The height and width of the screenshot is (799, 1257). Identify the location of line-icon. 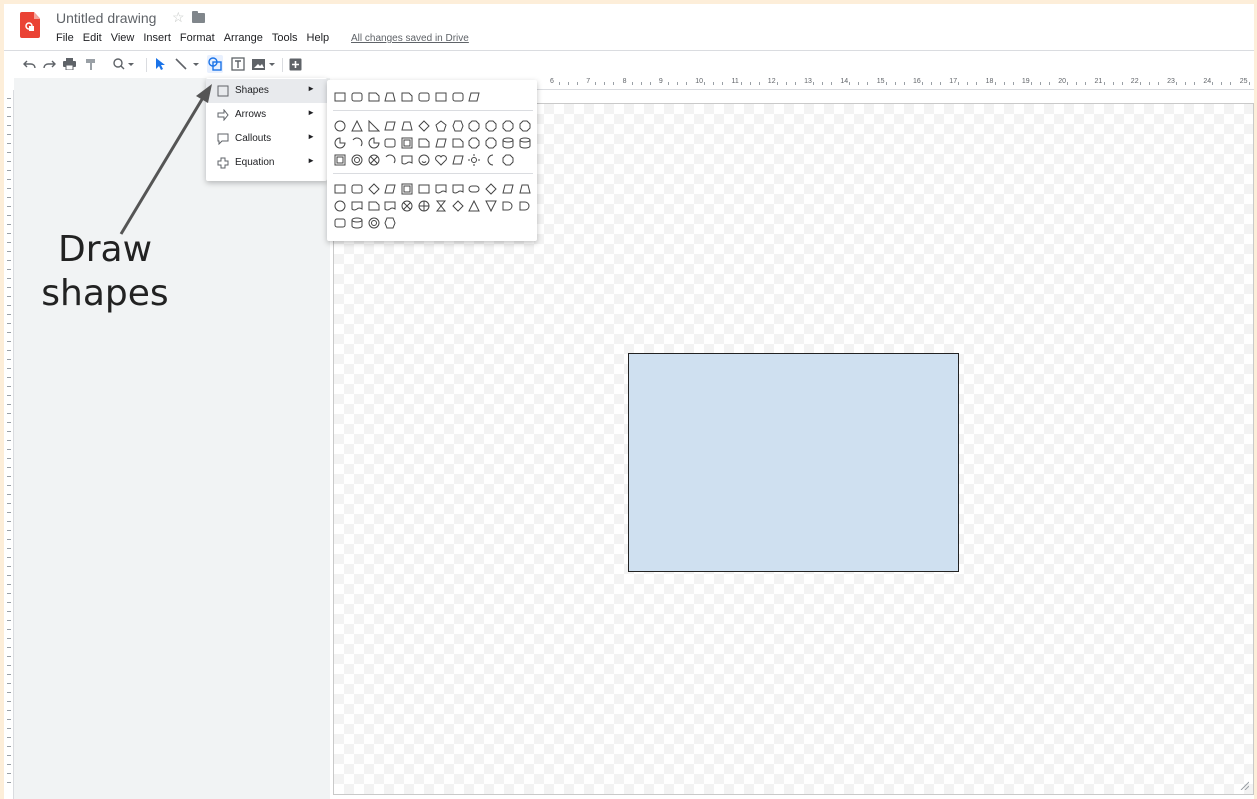
(187, 64).